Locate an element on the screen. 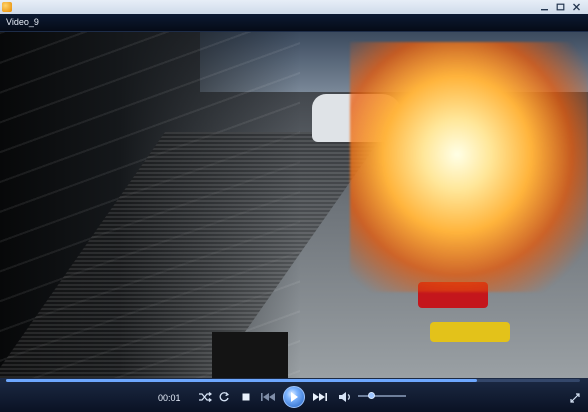 The width and height of the screenshot is (588, 412). previous-icon is located at coordinates (268, 397).